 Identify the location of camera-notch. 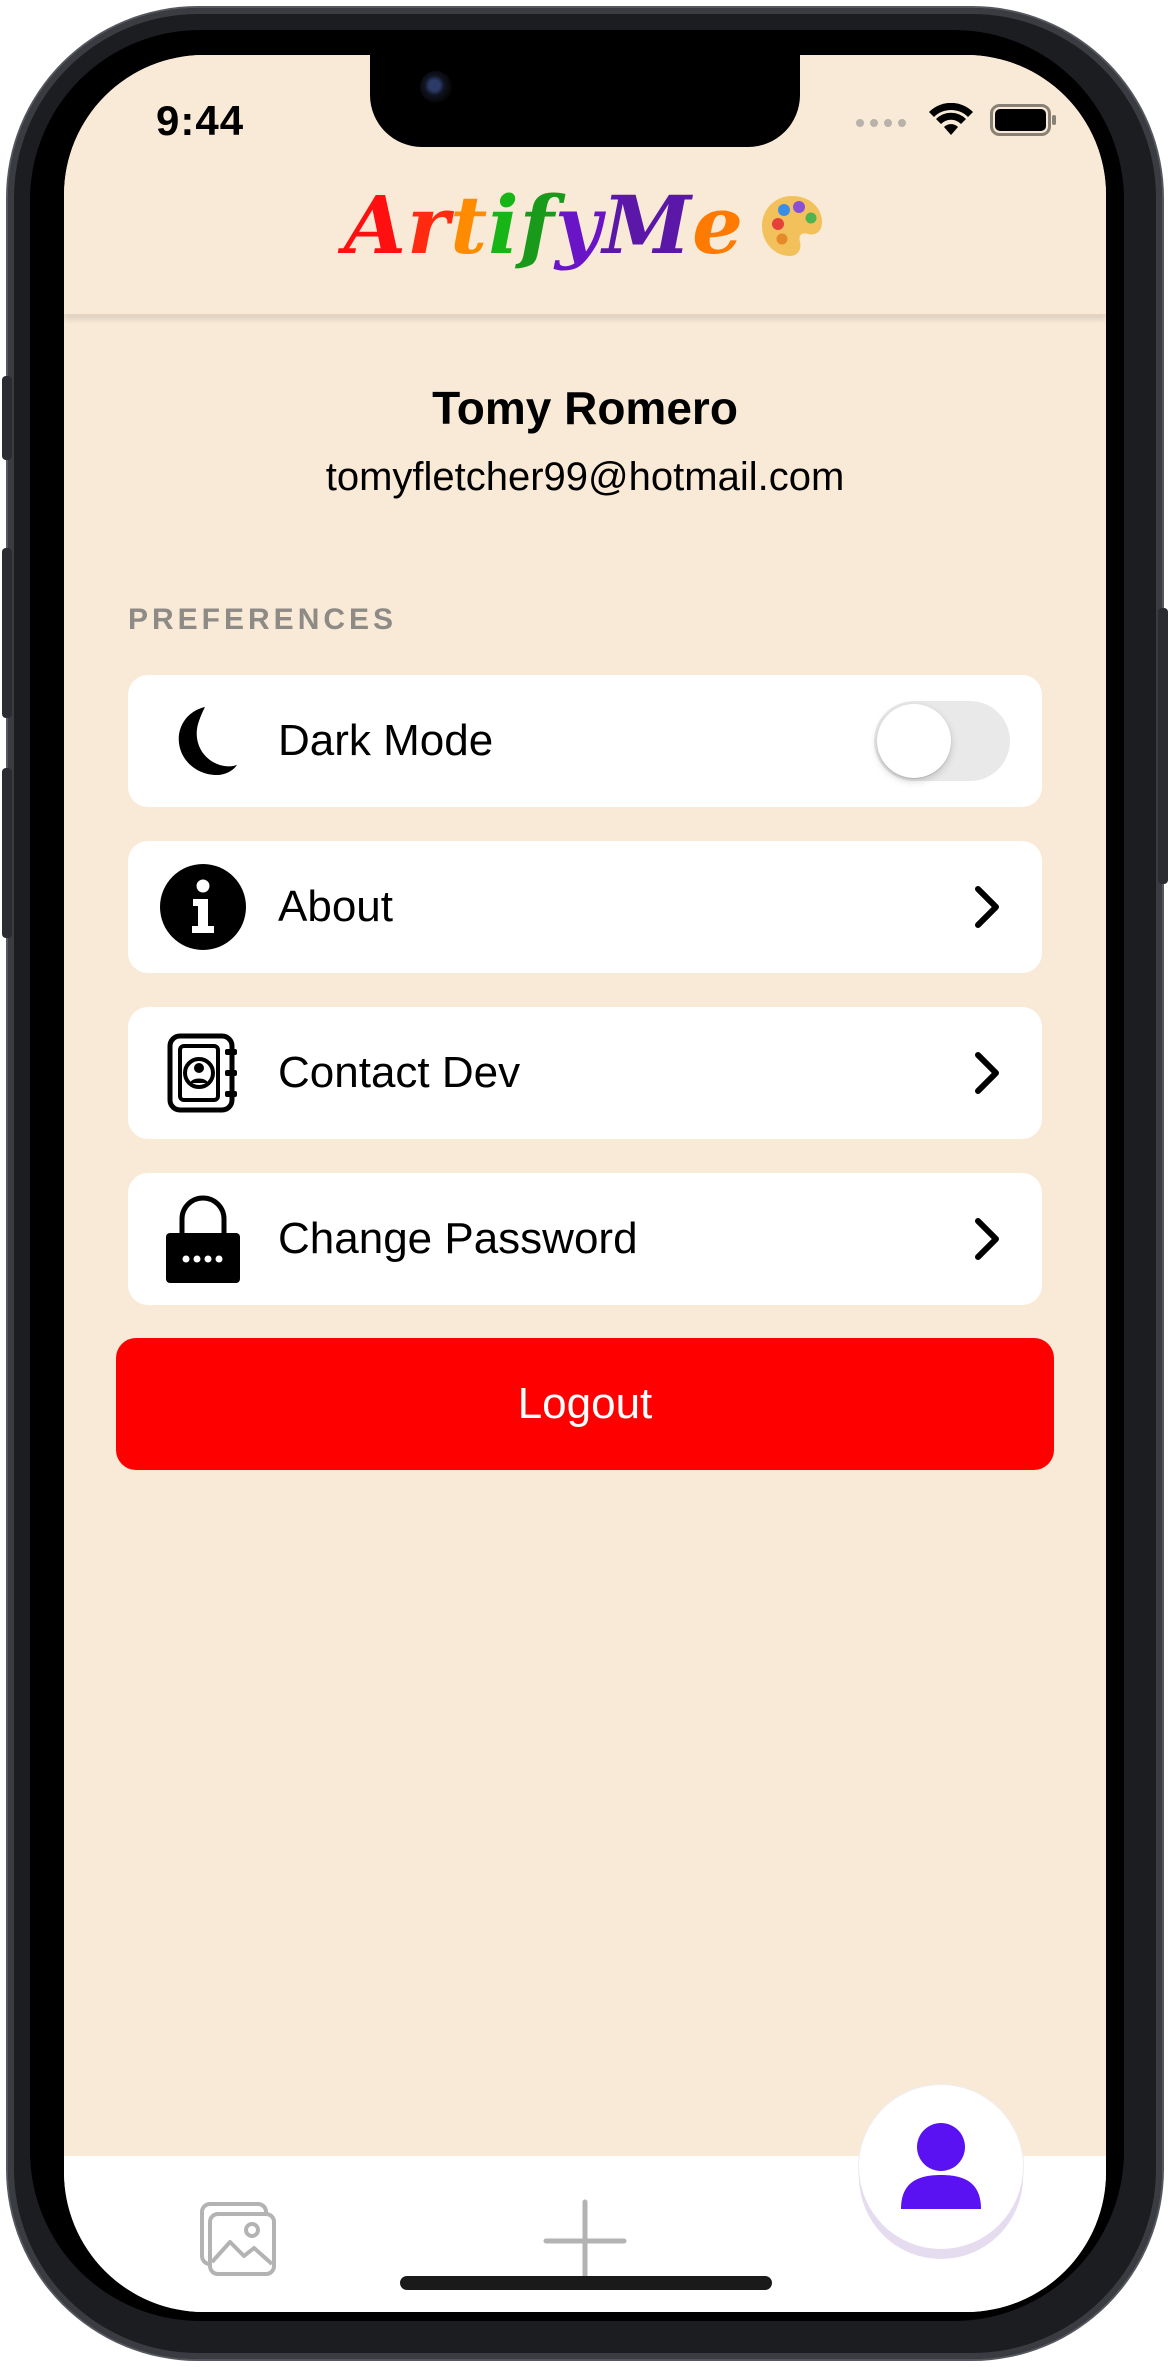
(585, 101).